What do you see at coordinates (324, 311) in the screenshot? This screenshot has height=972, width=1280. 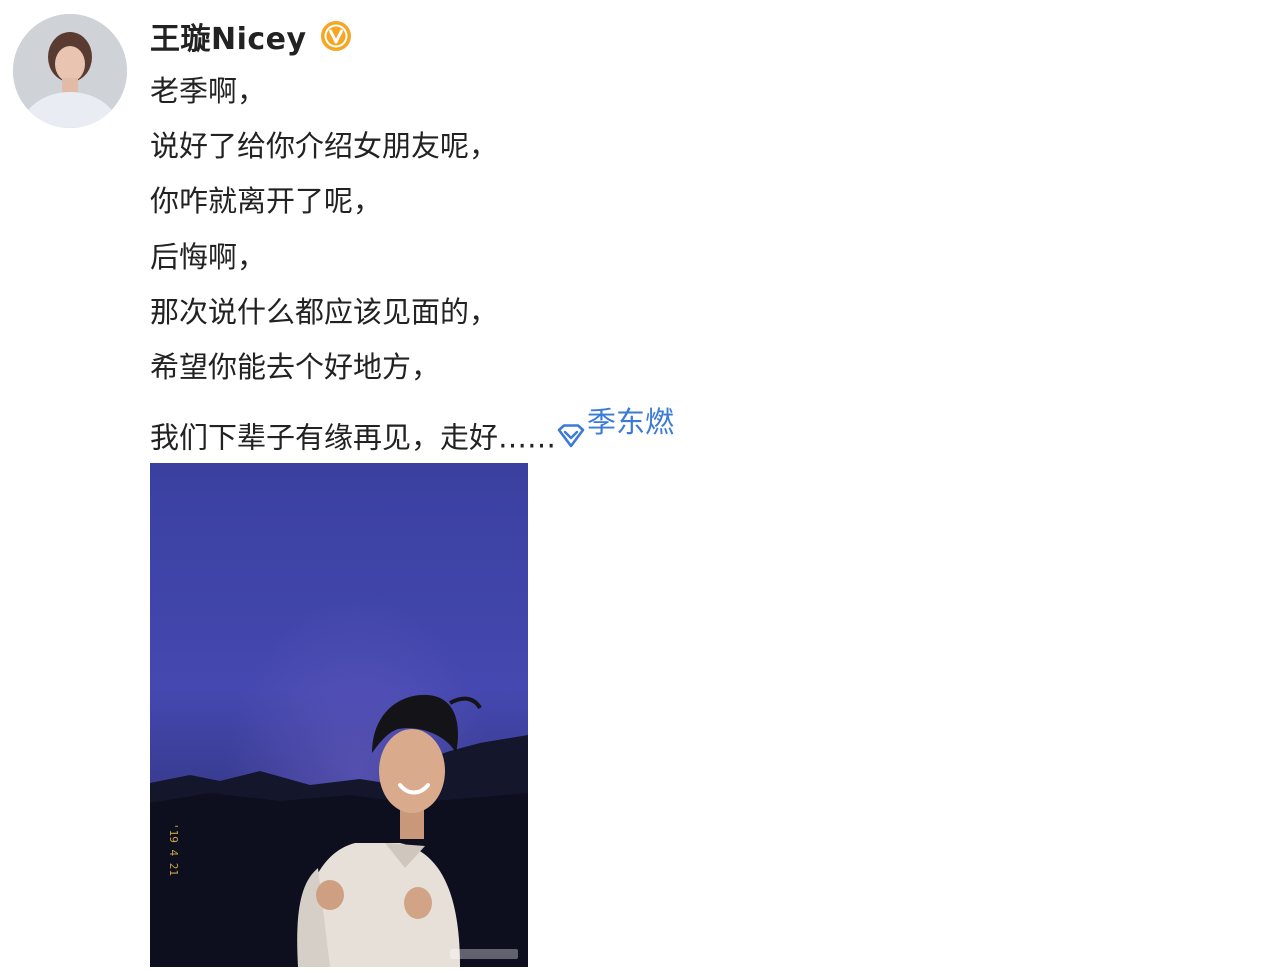 I see `post-text-line: 那次说什么都应该见面的，` at bounding box center [324, 311].